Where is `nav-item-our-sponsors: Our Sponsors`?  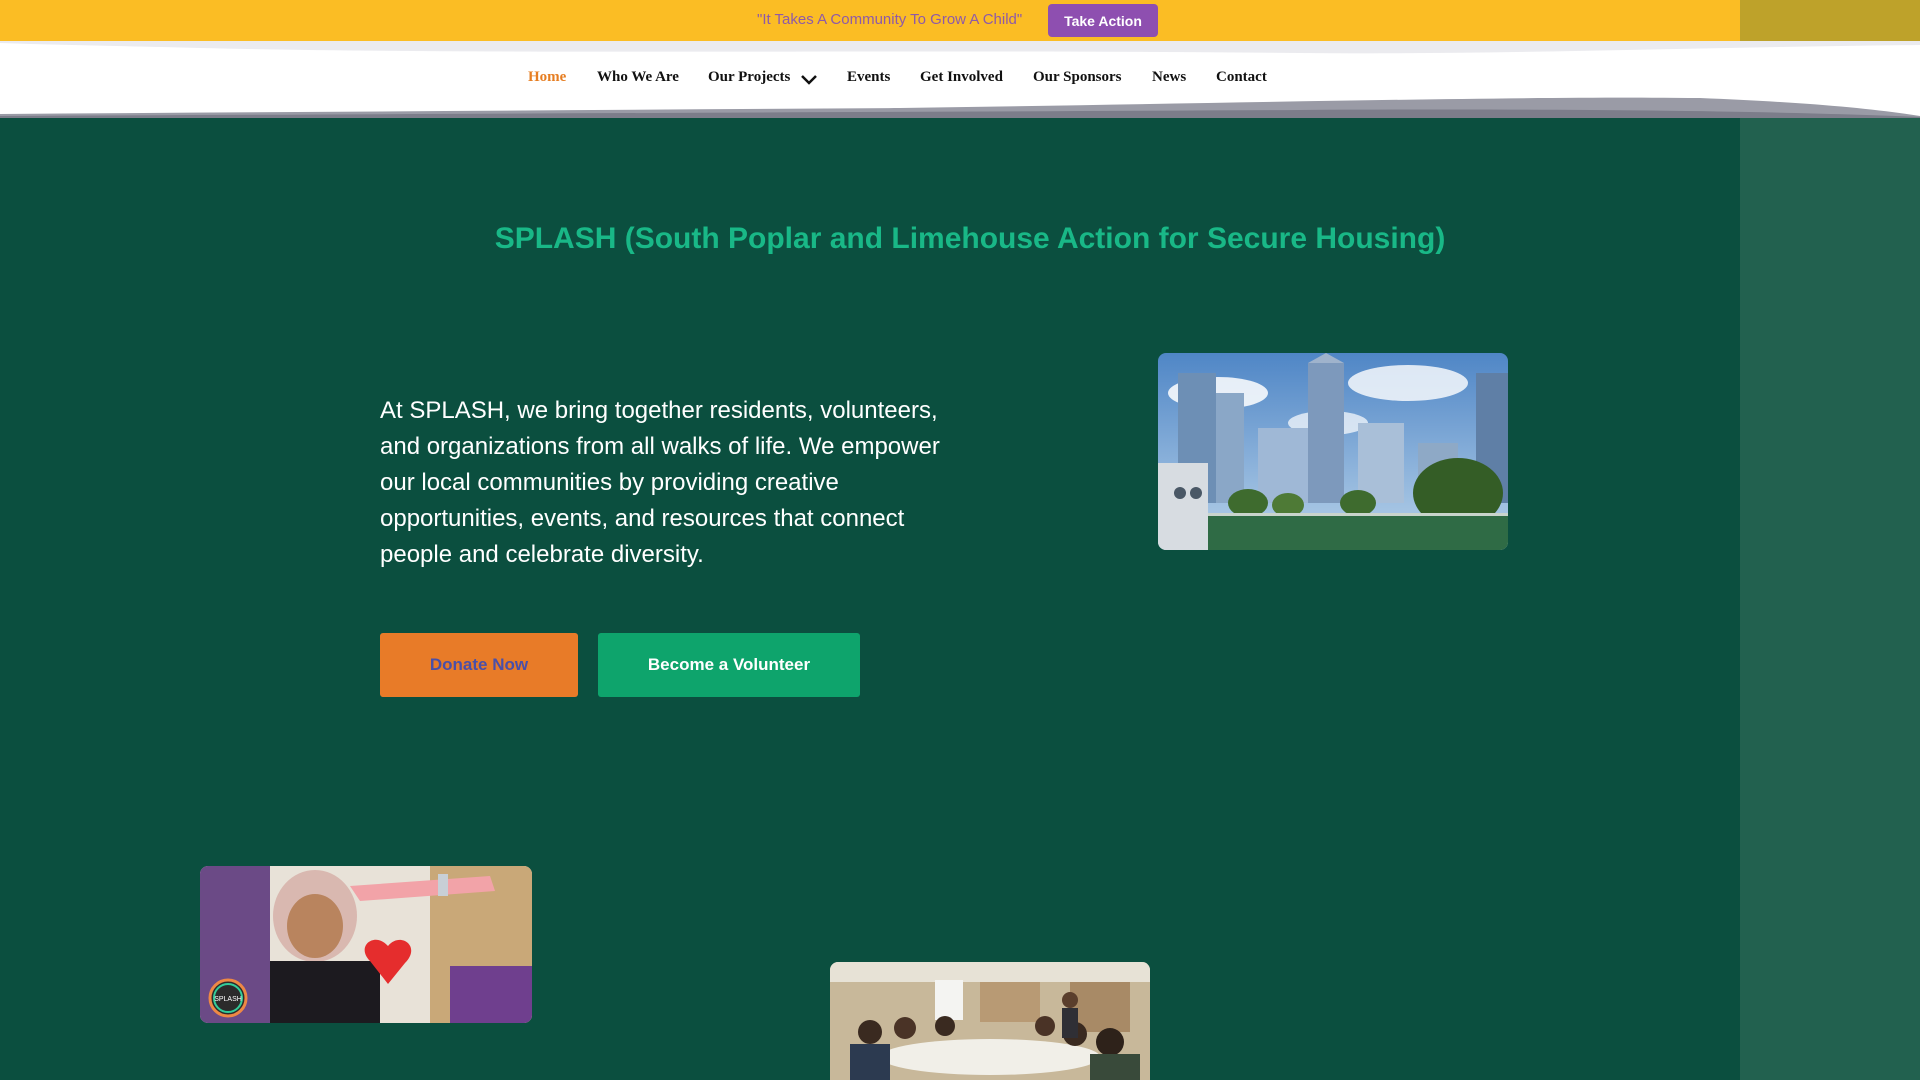 nav-item-our-sponsors: Our Sponsors is located at coordinates (1077, 77).